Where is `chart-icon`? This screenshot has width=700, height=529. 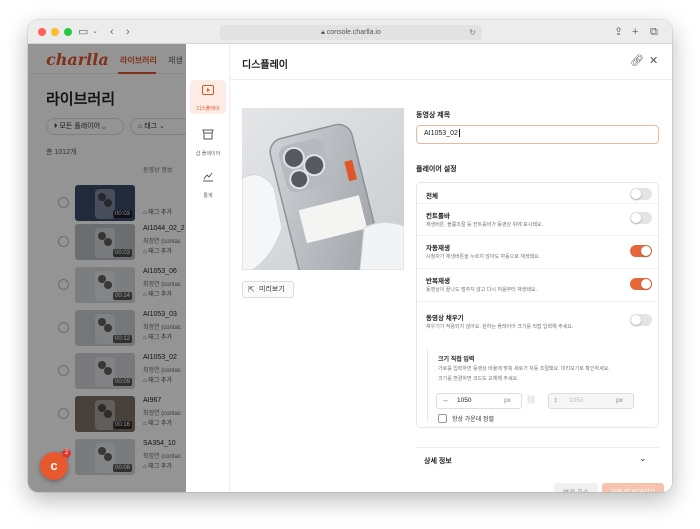 chart-icon is located at coordinates (208, 177).